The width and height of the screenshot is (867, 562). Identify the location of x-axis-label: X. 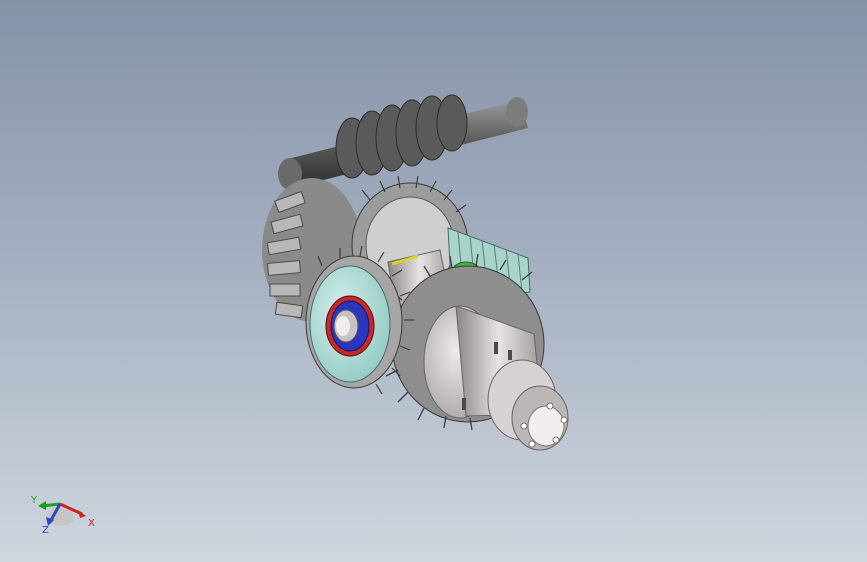
(91, 523).